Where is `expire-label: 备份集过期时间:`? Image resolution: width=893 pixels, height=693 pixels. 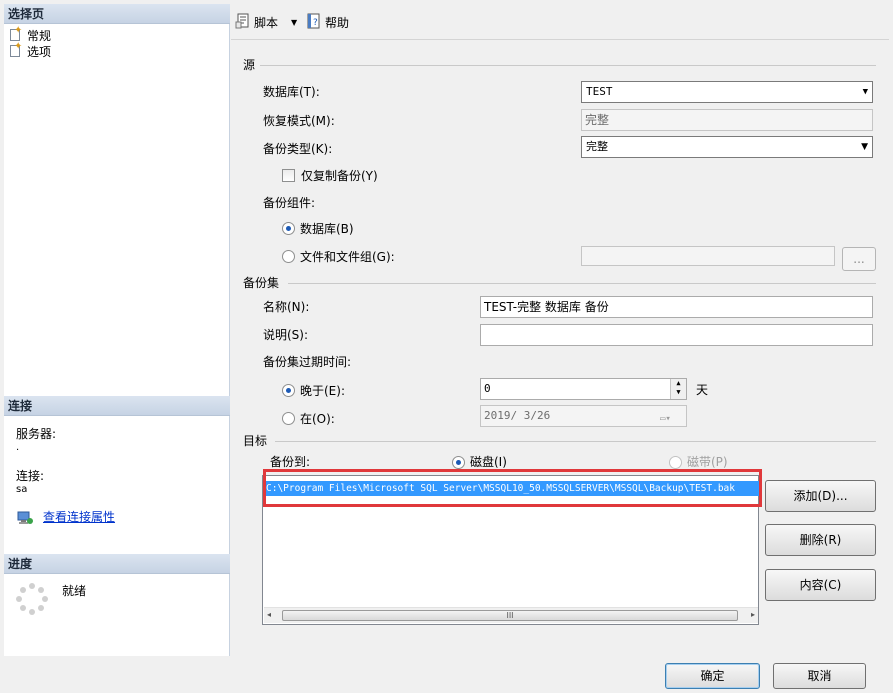
expire-label: 备份集过期时间: is located at coordinates (307, 362).